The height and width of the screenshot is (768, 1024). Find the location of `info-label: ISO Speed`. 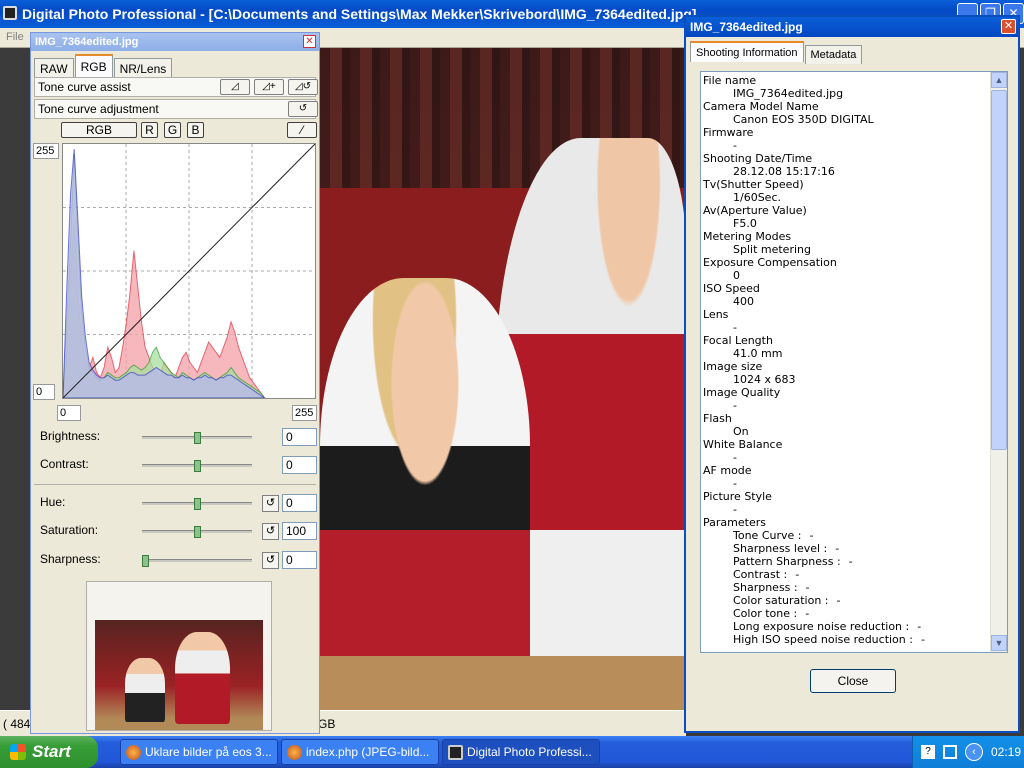

info-label: ISO Speed is located at coordinates (731, 288).